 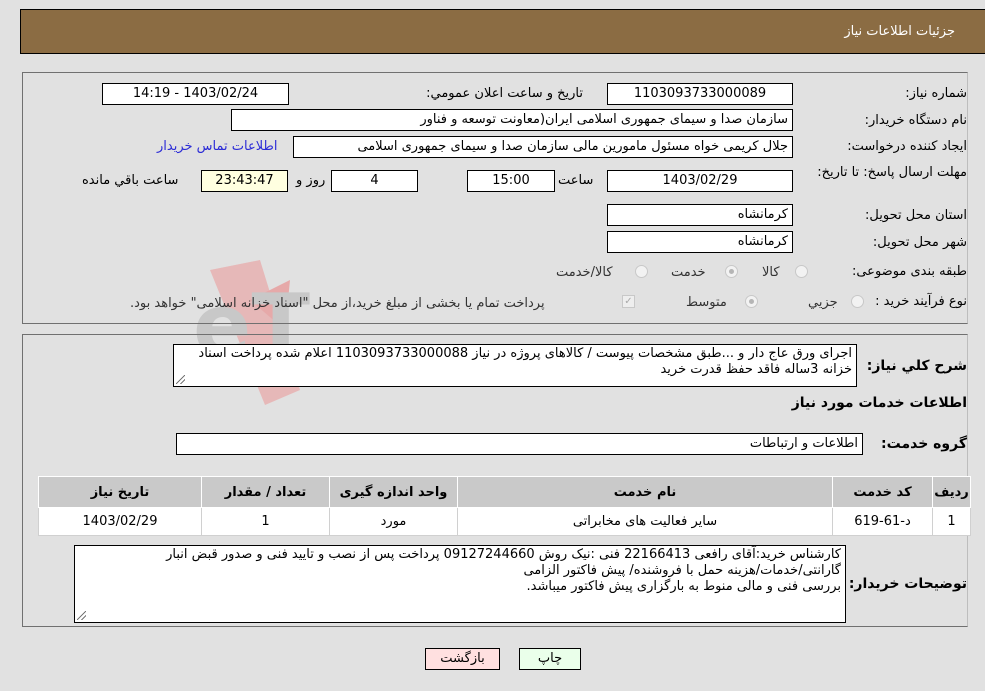 What do you see at coordinates (628, 301) in the screenshot?
I see `treasury-checkbox: ✓` at bounding box center [628, 301].